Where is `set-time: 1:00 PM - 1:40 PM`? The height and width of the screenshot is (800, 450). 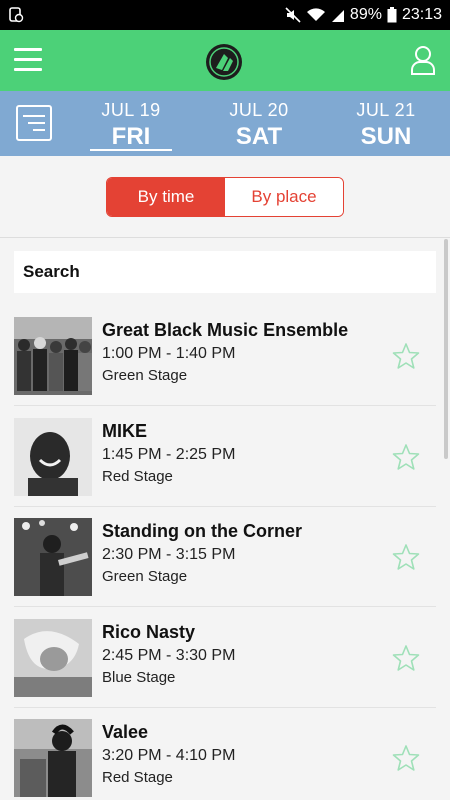 set-time: 1:00 PM - 1:40 PM is located at coordinates (169, 353).